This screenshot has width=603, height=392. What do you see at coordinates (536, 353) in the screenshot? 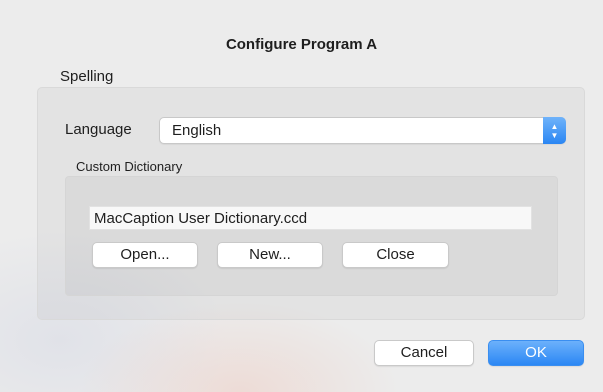
I see `ok-button: OK` at bounding box center [536, 353].